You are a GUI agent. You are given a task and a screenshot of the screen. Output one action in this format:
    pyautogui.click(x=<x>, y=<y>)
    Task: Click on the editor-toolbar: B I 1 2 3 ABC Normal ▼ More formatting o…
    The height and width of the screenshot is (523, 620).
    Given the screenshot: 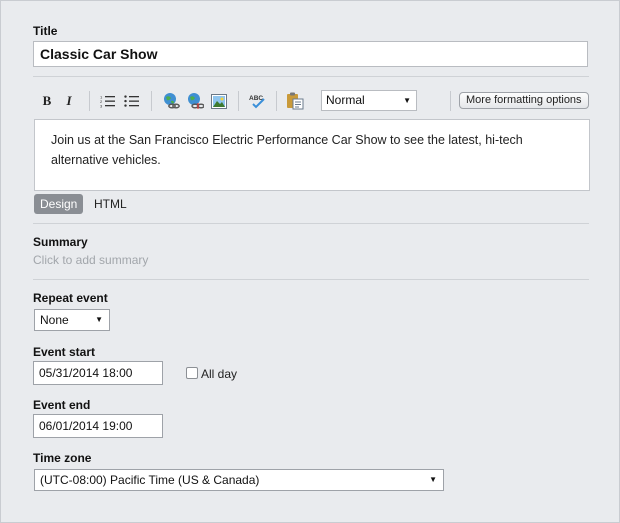 What is the action you would take?
    pyautogui.click(x=311, y=101)
    